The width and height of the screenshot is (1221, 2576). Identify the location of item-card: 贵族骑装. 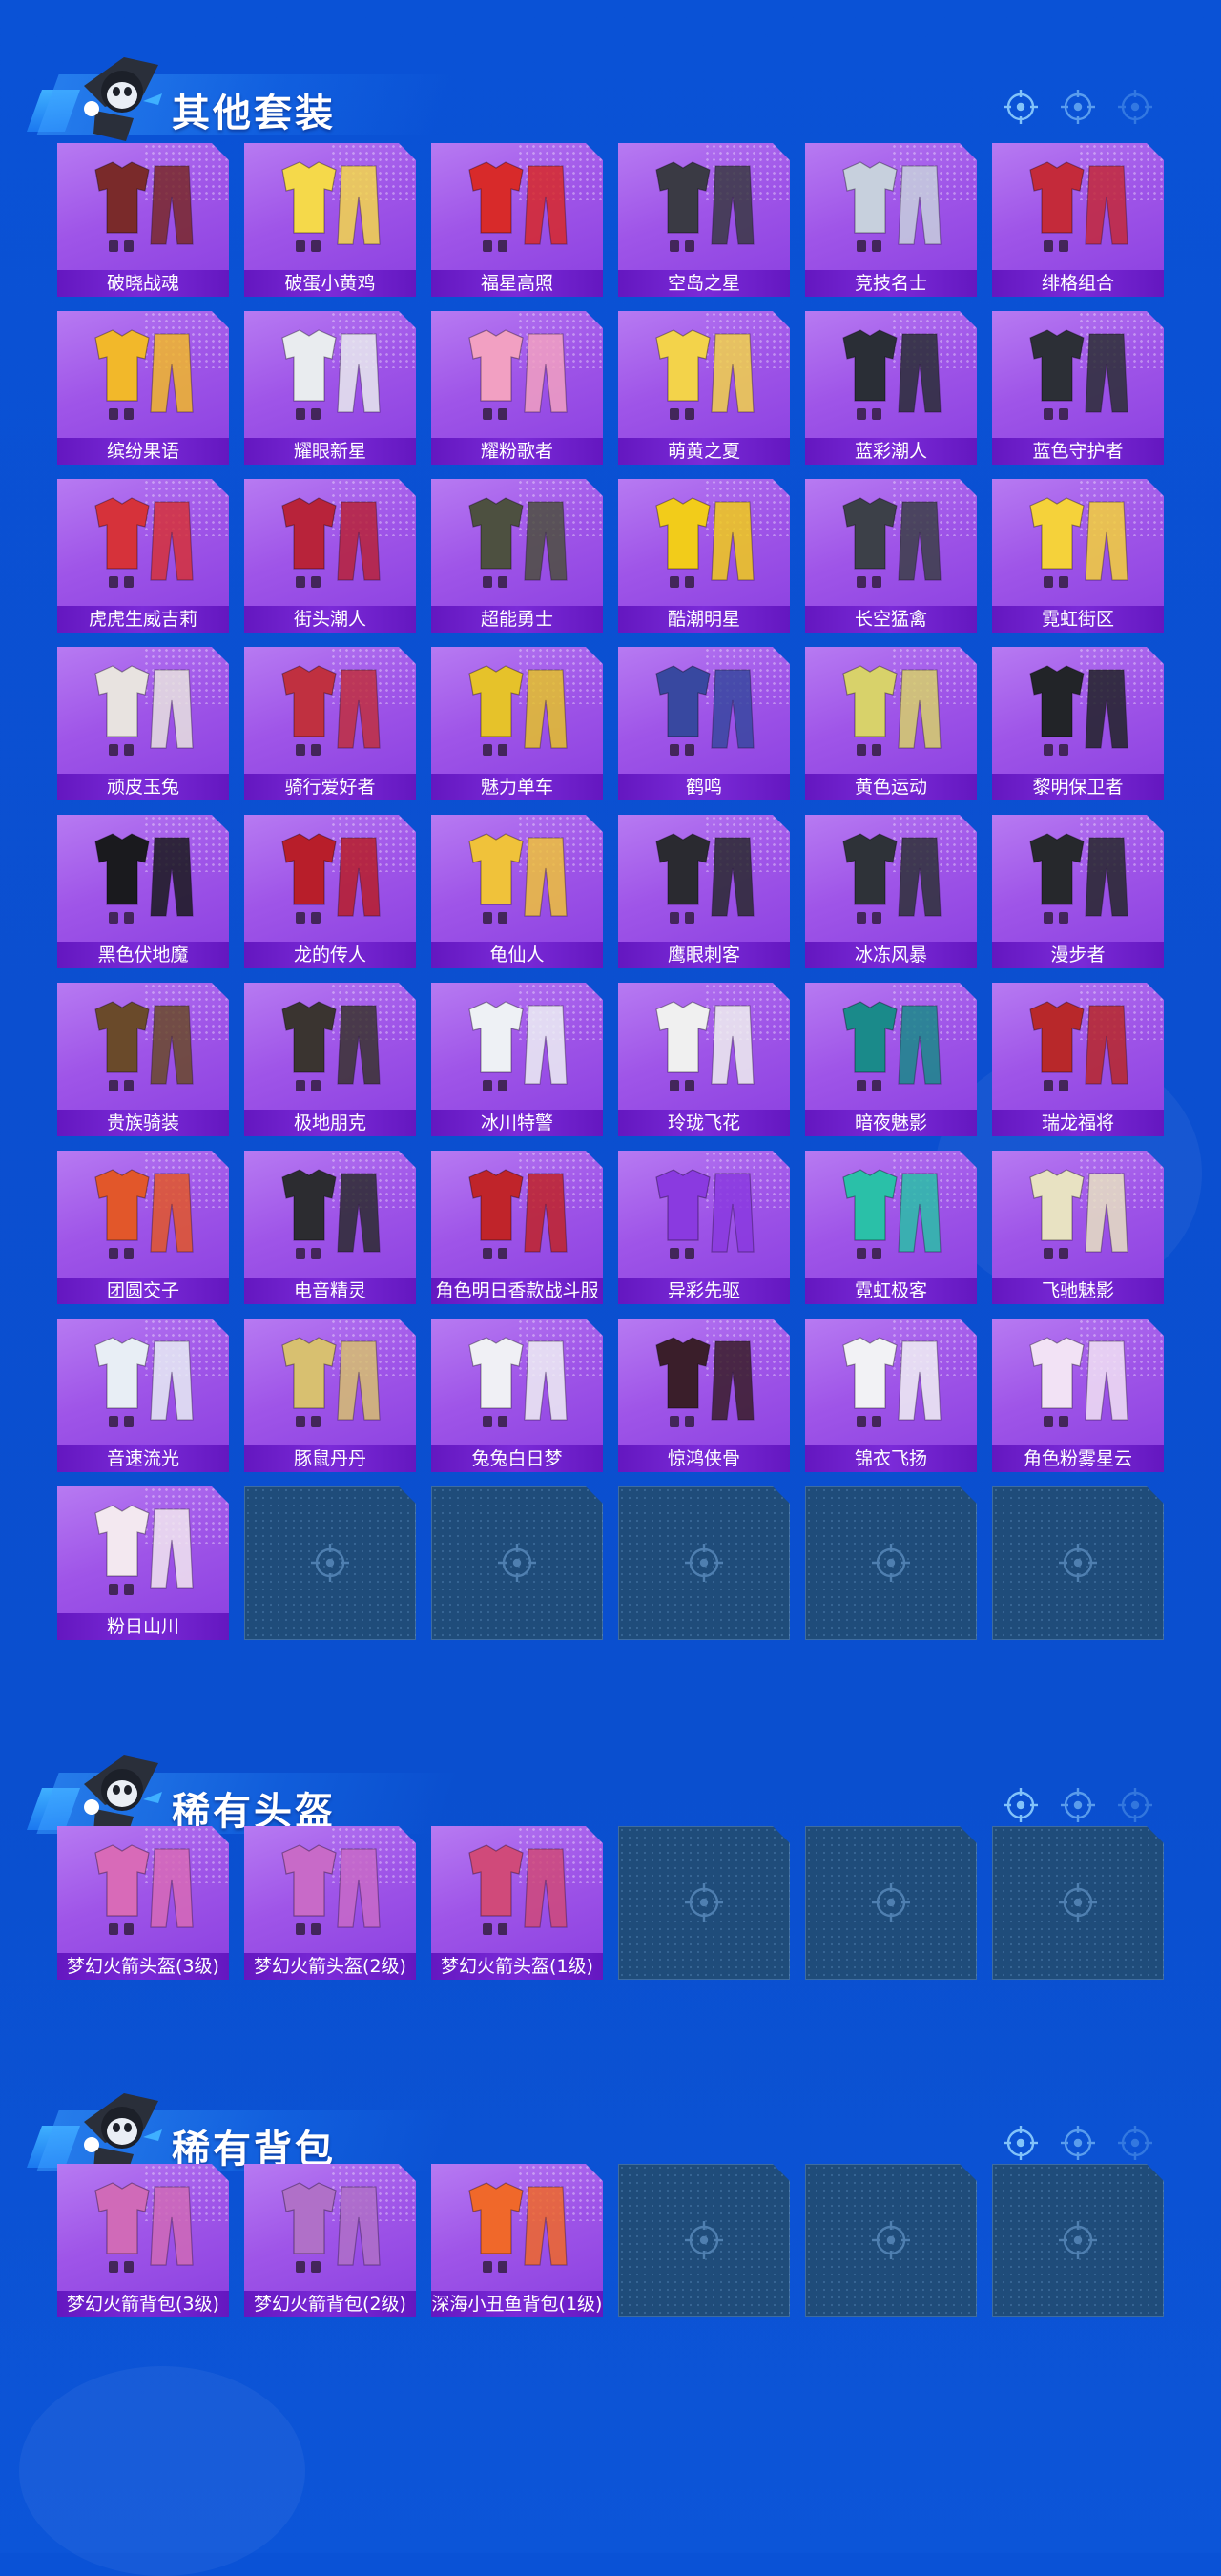
(143, 1059).